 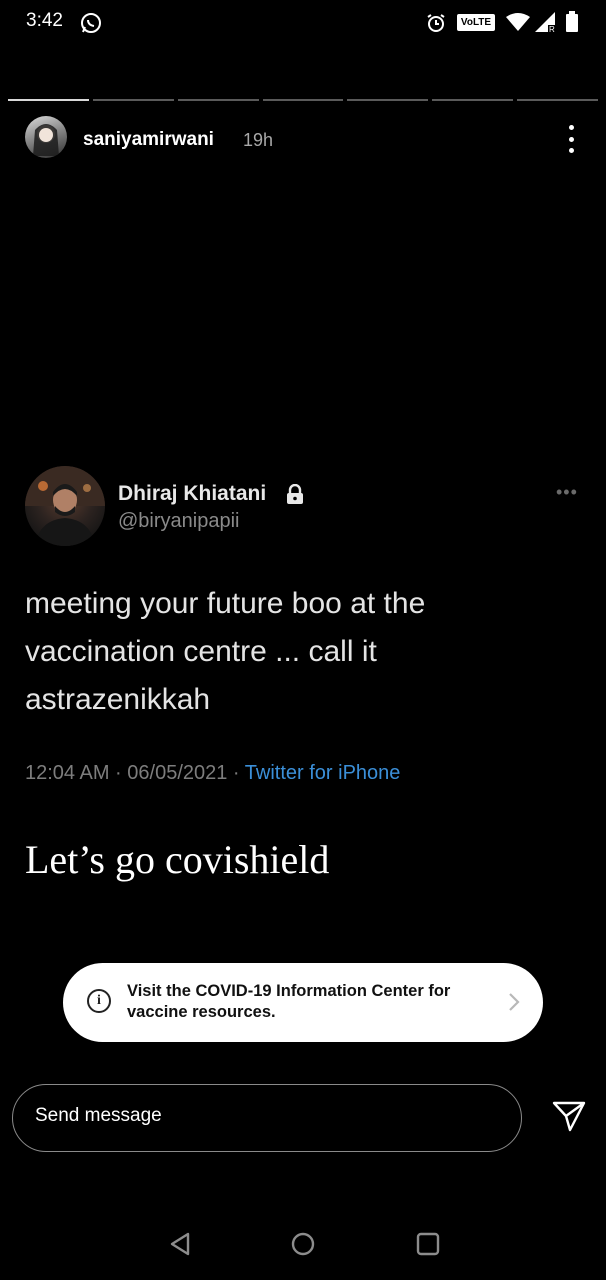 I want to click on nav-back-icon, so click(x=180, y=1244).